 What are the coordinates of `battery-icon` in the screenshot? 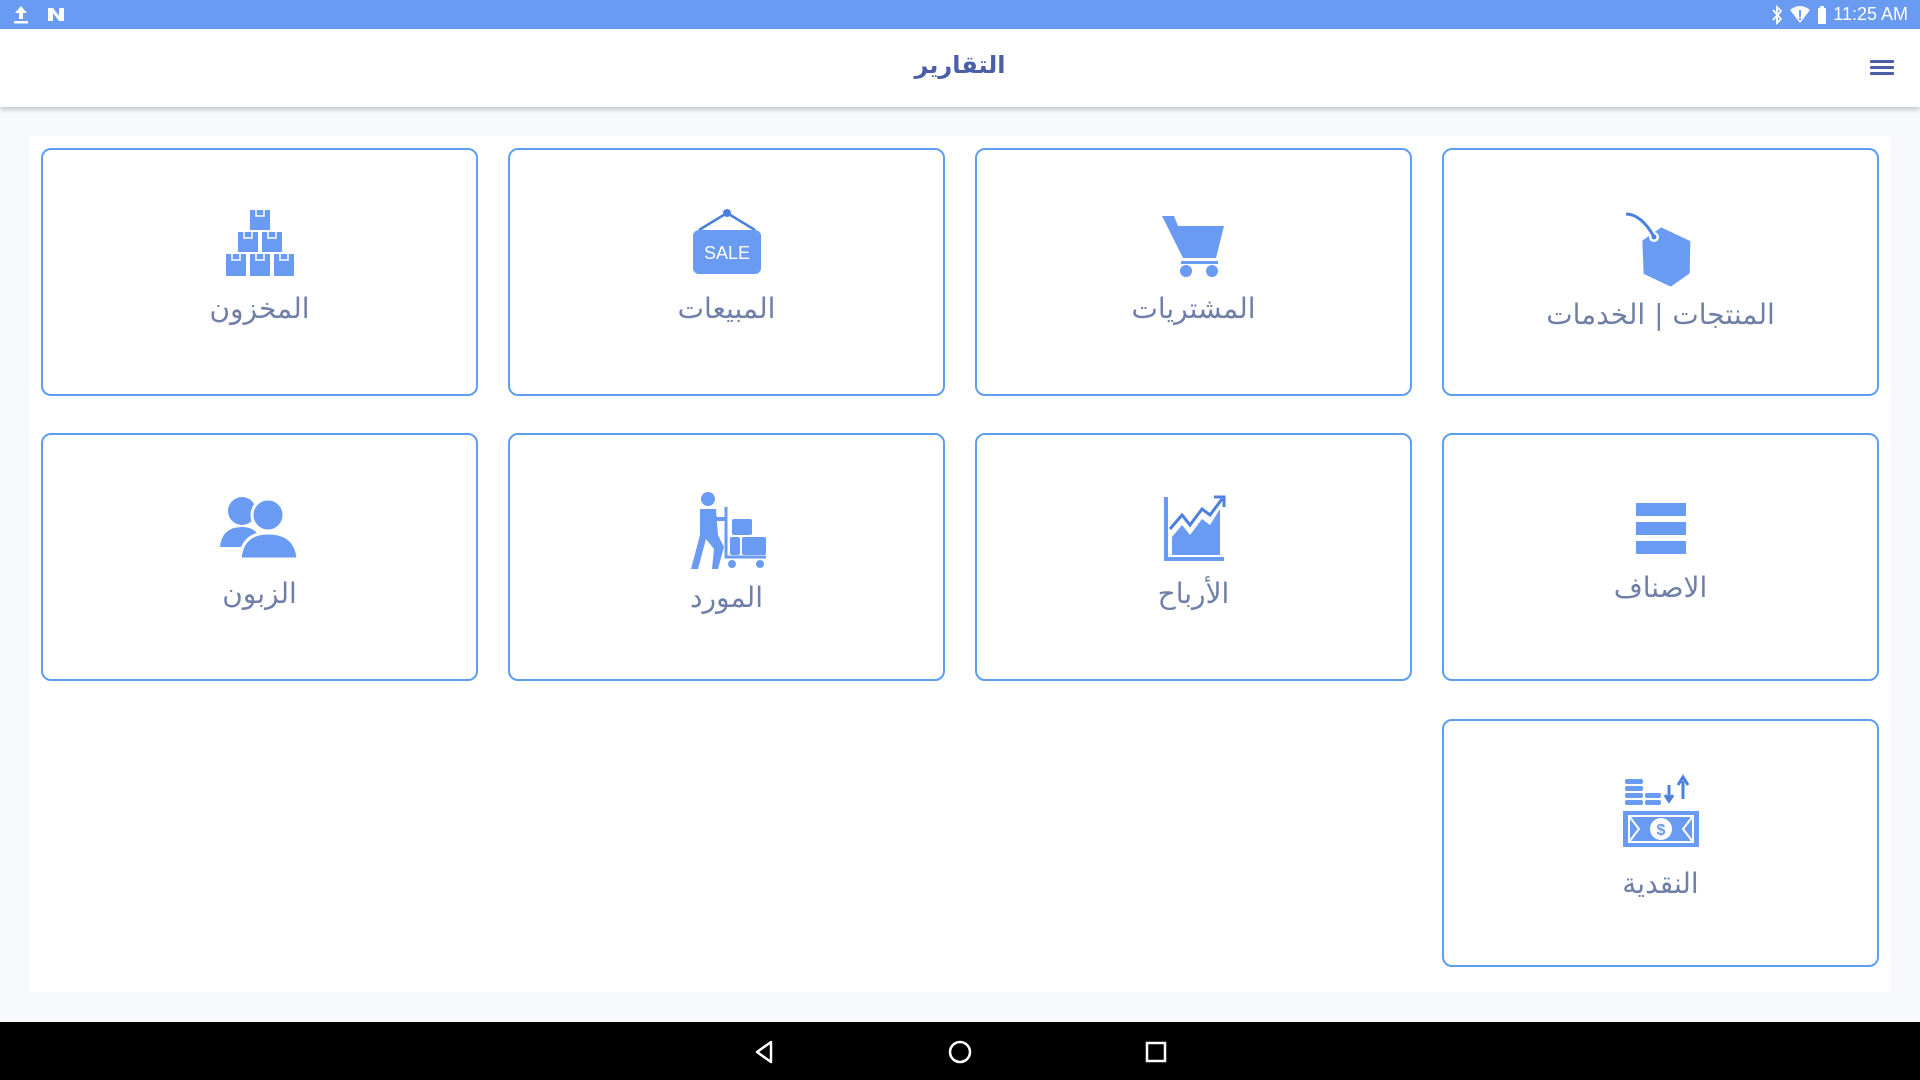 It's located at (1822, 15).